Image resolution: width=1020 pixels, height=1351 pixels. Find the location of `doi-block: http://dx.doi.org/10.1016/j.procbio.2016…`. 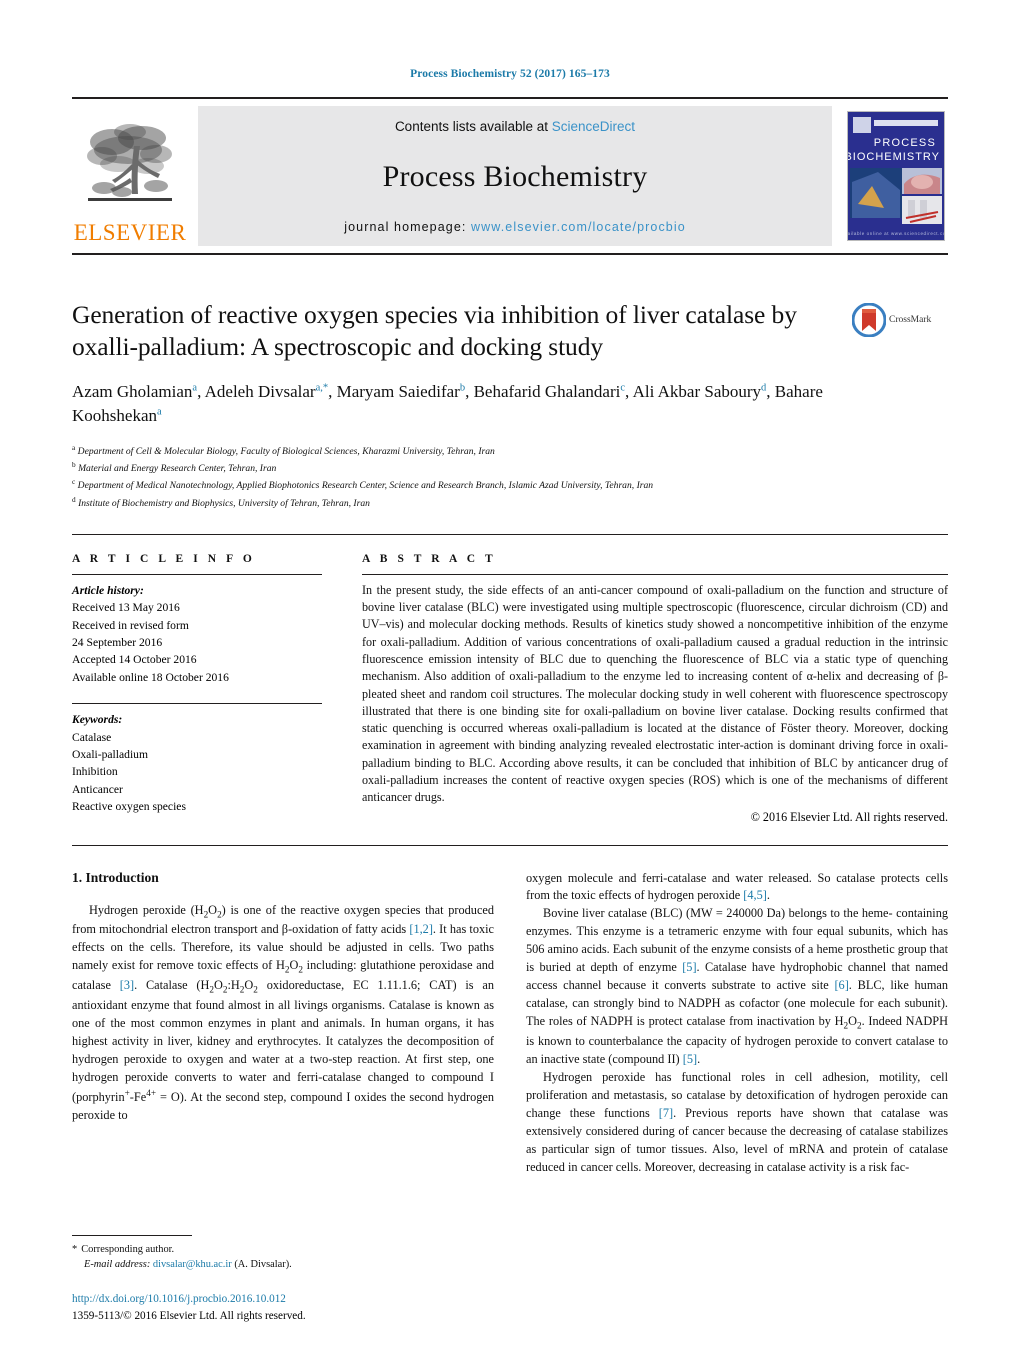

doi-block: http://dx.doi.org/10.1016/j.procbio.2016… is located at coordinates (282, 1308).